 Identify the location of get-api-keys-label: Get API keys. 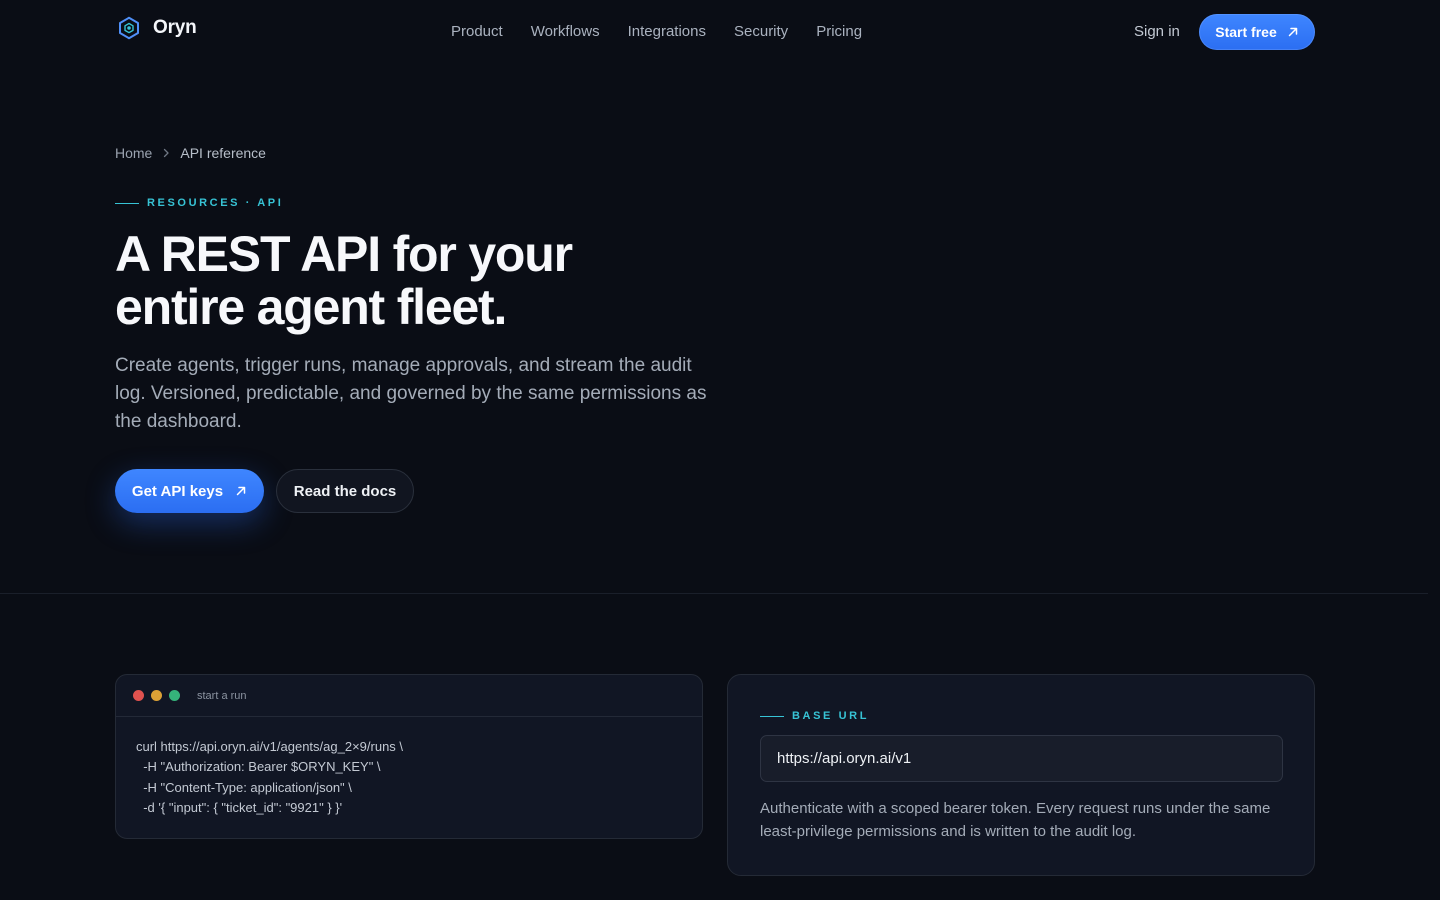
(177, 491).